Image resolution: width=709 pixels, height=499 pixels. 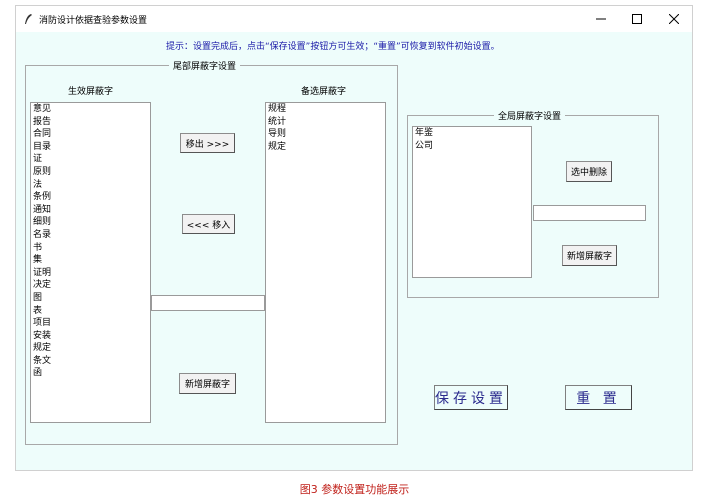 I want to click on feather-icon, so click(x=28, y=19).